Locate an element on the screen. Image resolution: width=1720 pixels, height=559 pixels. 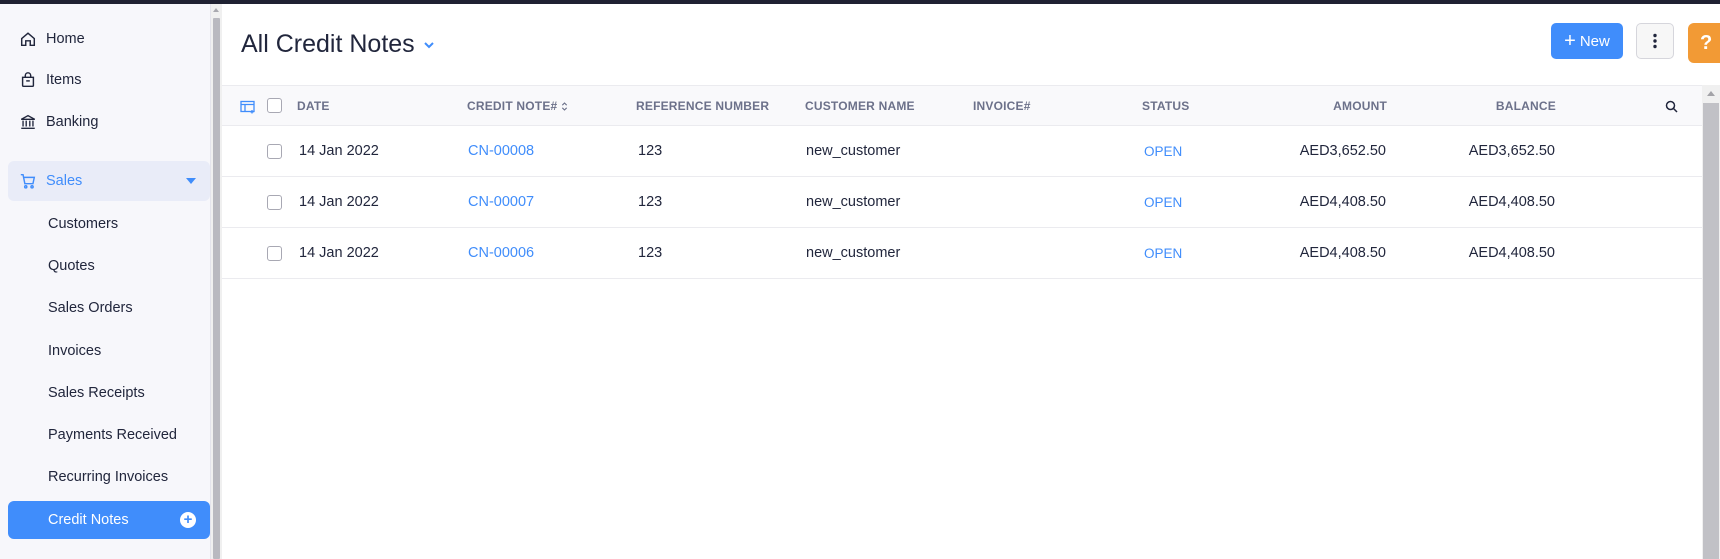
column-header-customer-name: CUSTOMER NAME is located at coordinates (860, 106).